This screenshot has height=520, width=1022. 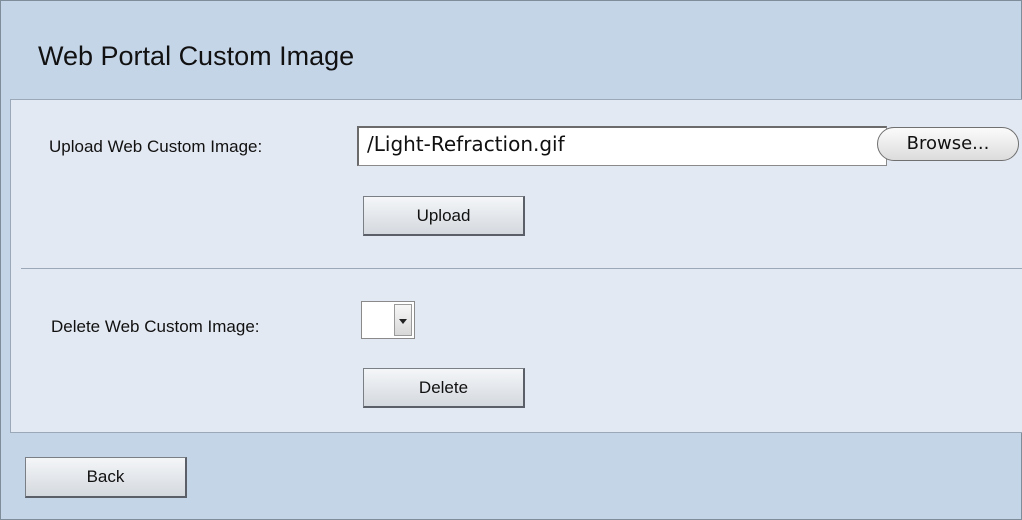 I want to click on upload-file-path-input: /Light-Refraction.gif, so click(x=622, y=146).